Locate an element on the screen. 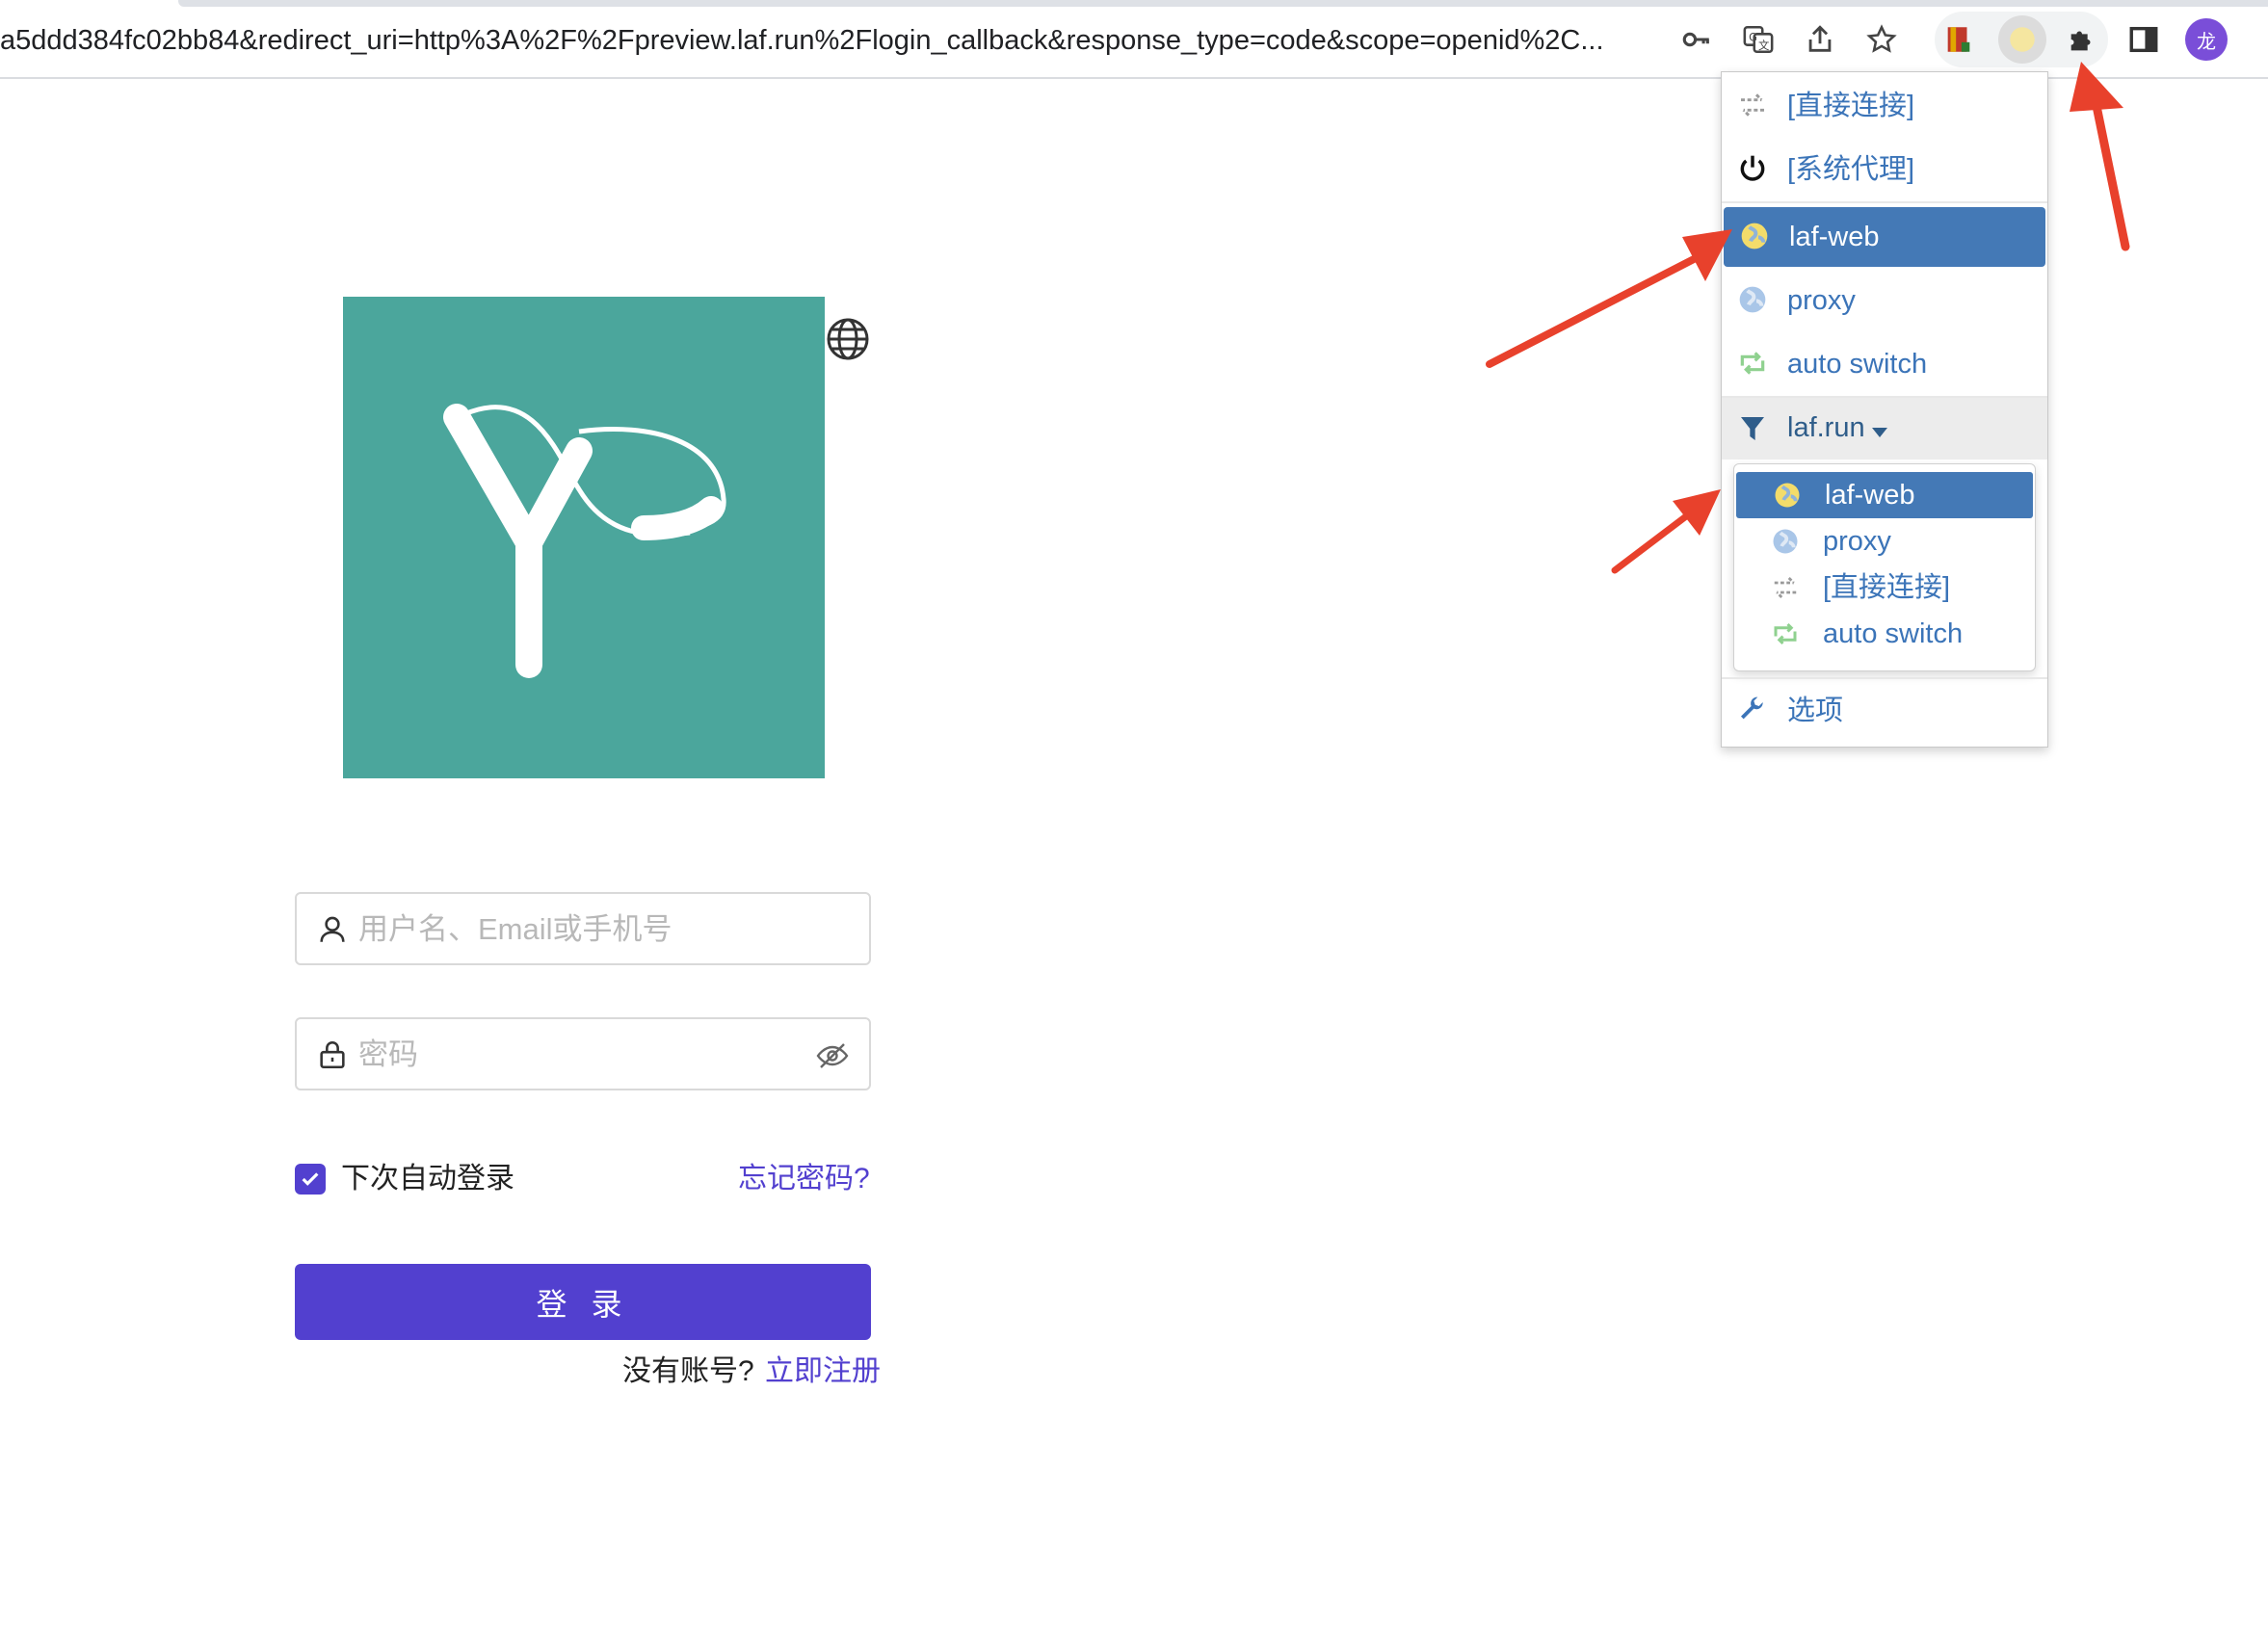 This screenshot has width=2268, height=1628. submenu-item-laf-web: laf-web is located at coordinates (1884, 495).